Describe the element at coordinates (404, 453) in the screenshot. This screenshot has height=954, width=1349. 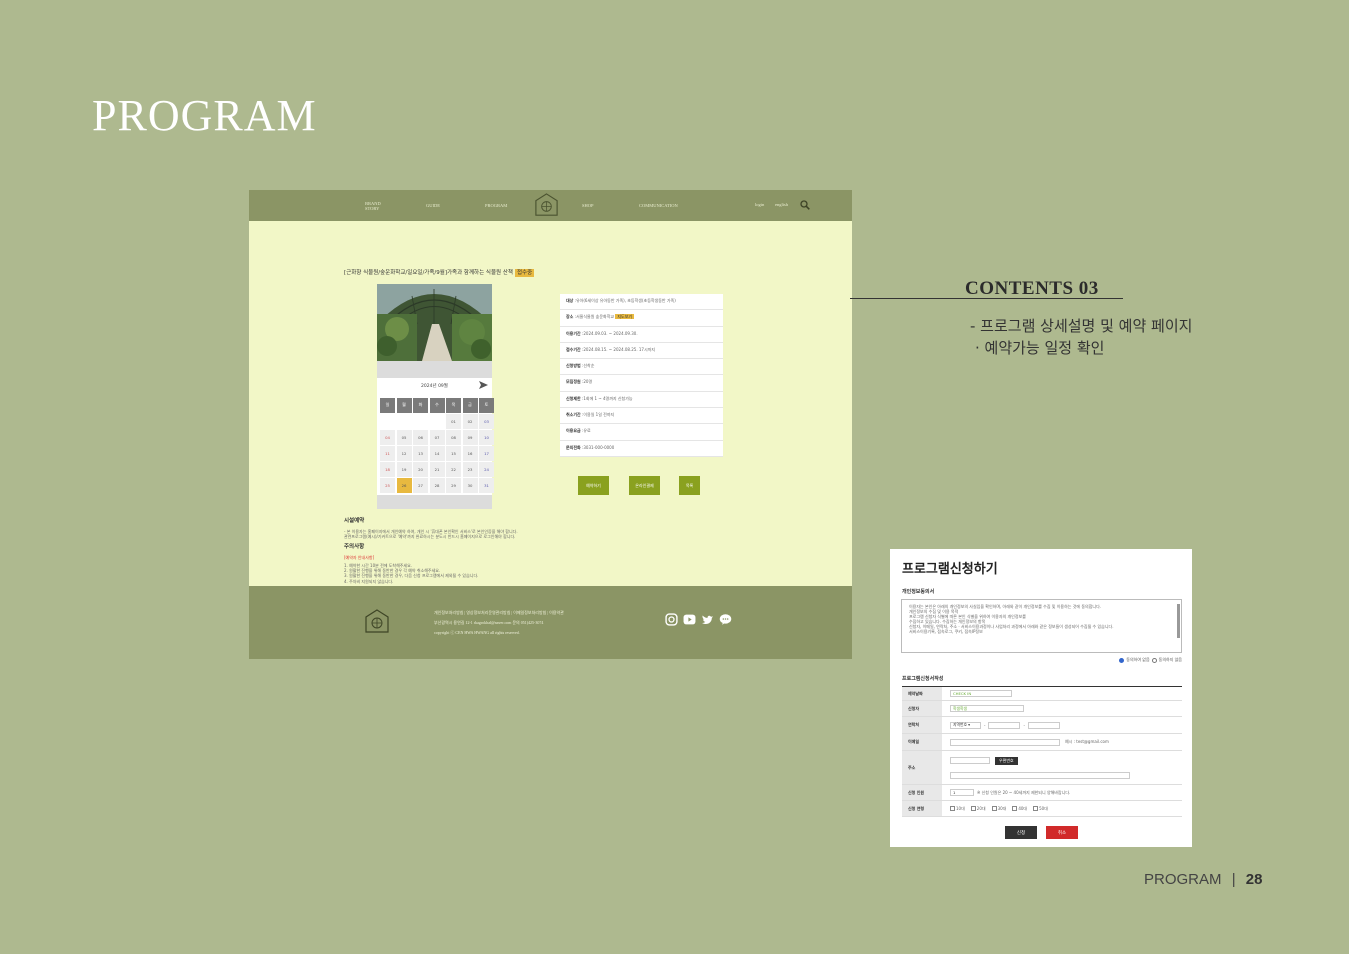
I see `calendar-day: 12` at that location.